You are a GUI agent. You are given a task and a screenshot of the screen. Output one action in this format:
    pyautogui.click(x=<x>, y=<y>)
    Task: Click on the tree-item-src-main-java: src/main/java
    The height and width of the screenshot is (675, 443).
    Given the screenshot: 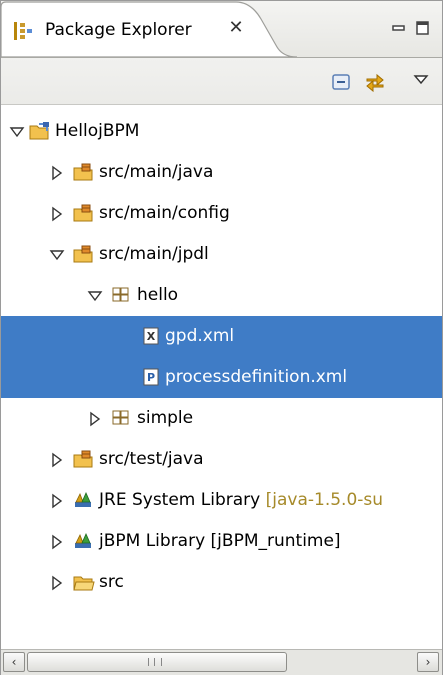 What is the action you would take?
    pyautogui.click(x=221, y=172)
    